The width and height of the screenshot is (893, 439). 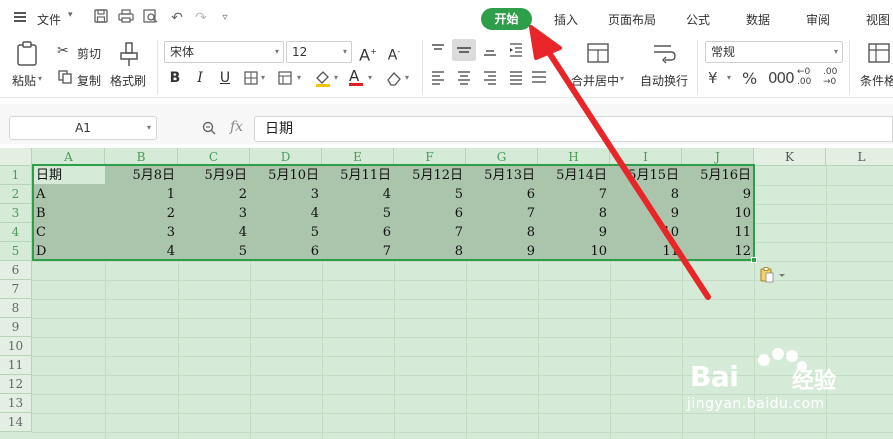 What do you see at coordinates (16, 384) in the screenshot?
I see `row-header-12: 12` at bounding box center [16, 384].